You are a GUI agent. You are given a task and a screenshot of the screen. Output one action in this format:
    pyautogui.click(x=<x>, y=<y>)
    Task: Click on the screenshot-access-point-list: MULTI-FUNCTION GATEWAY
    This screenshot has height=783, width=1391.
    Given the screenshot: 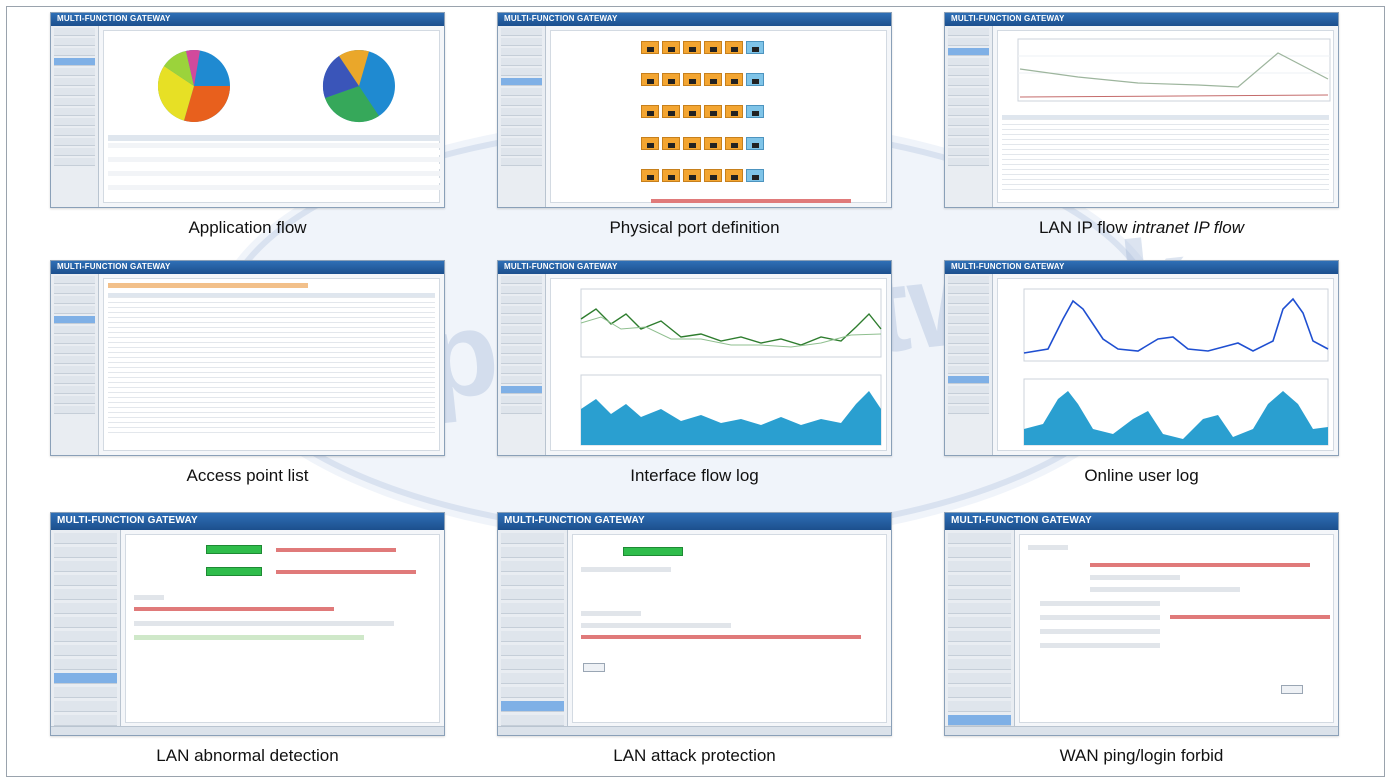 What is the action you would take?
    pyautogui.click(x=247, y=358)
    